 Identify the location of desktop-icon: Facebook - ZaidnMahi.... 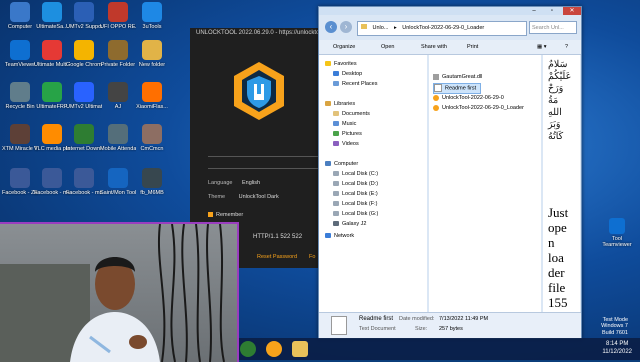
(20, 182).